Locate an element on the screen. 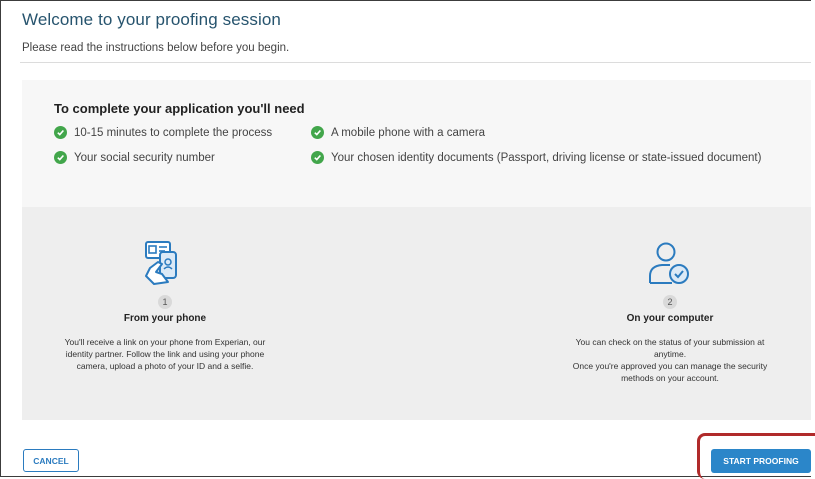  requirement-item: A mobile phone with a camera is located at coordinates (398, 132).